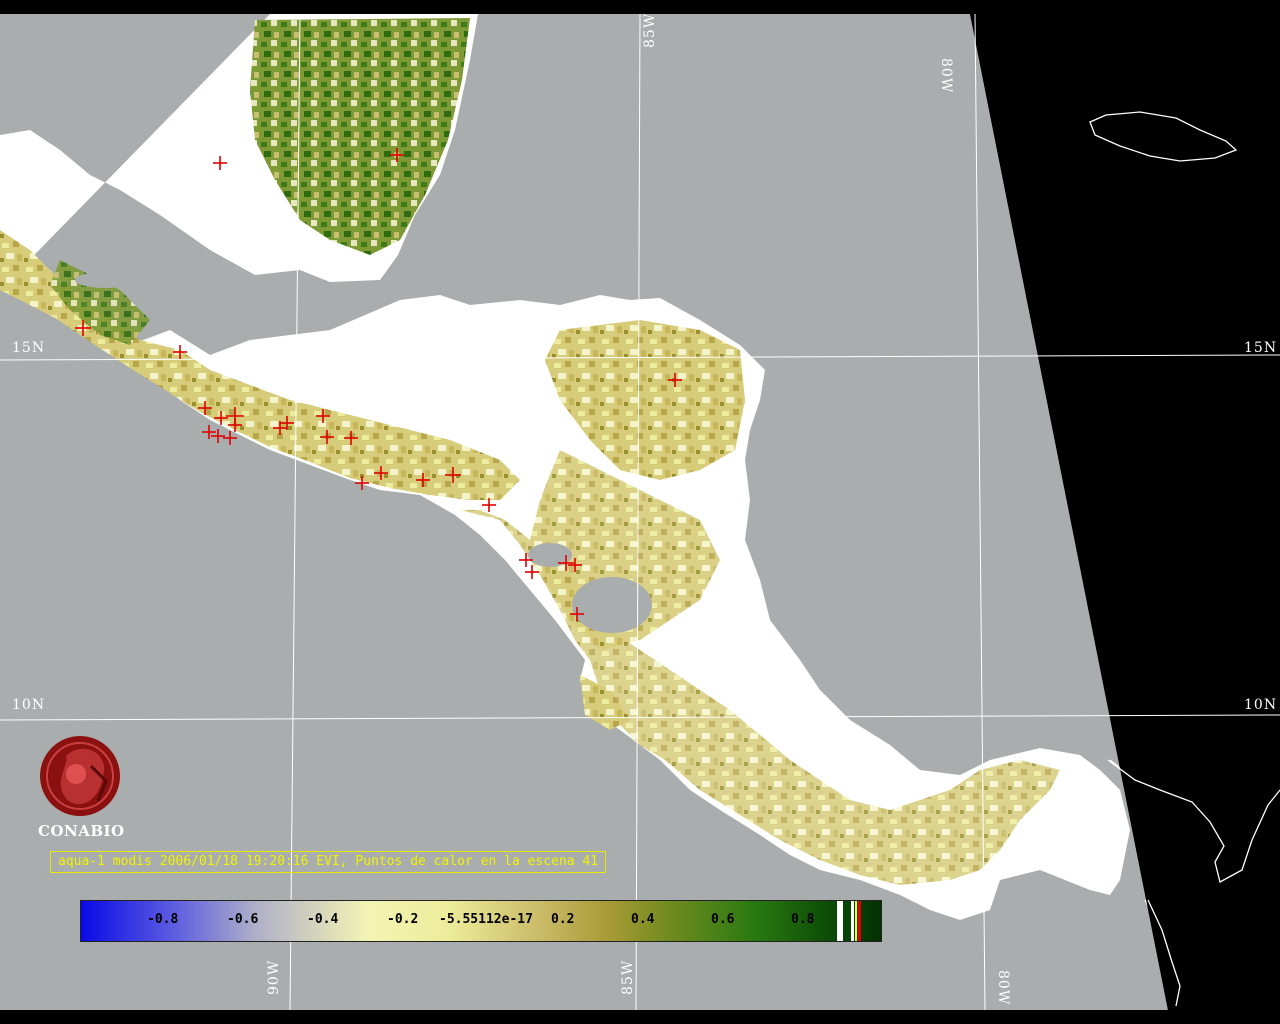 This screenshot has width=1280, height=1024. Describe the element at coordinates (840, 921) in the screenshot. I see `colorbar-cloud-swatch` at that location.